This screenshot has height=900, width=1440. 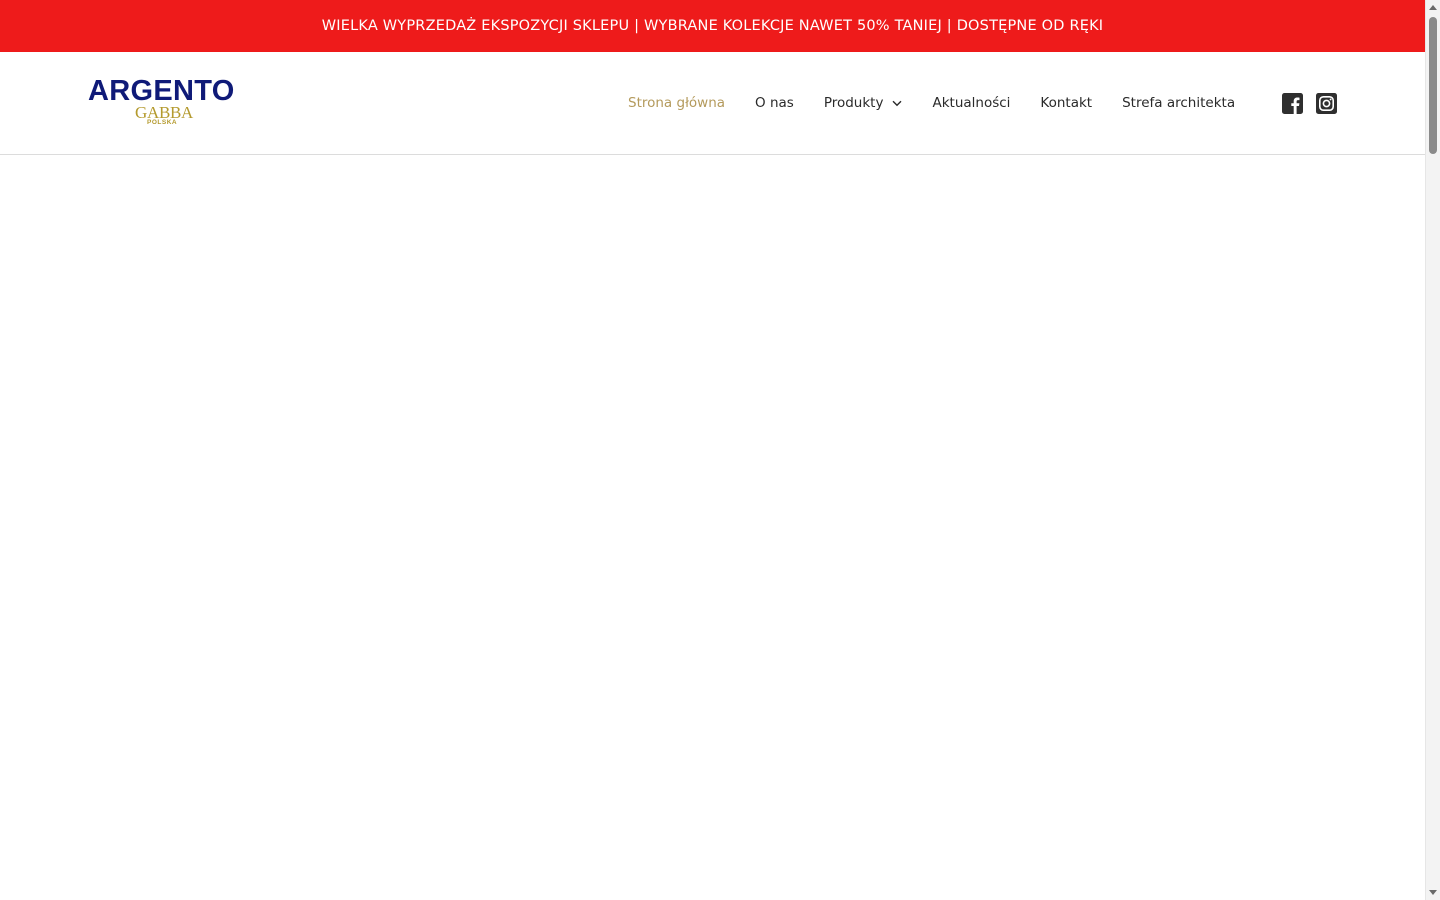 I want to click on nav-item-contact: Kontakt, so click(x=1066, y=103).